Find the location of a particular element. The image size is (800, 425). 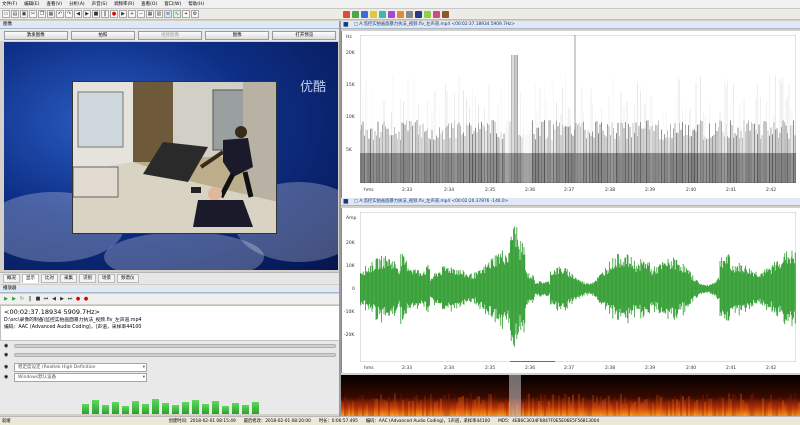

menu-file: 文件(F) is located at coordinates (9, 4).